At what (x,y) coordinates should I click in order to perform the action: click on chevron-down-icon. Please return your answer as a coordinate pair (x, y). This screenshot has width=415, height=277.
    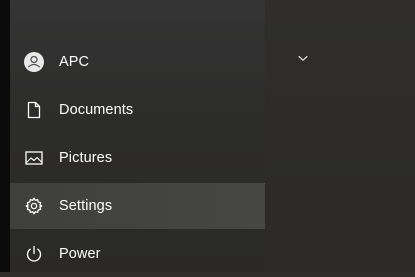
    Looking at the image, I should click on (303, 58).